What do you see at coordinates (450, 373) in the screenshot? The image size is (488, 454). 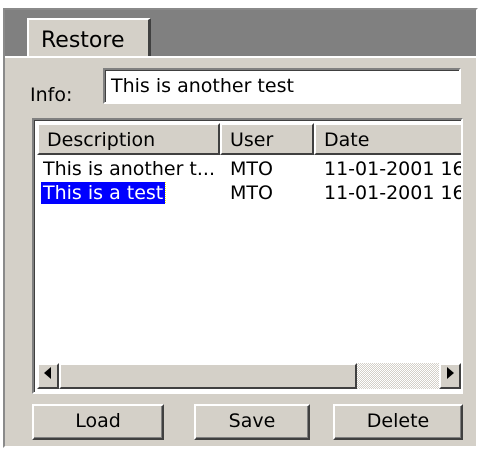 I see `arrow-right-icon` at bounding box center [450, 373].